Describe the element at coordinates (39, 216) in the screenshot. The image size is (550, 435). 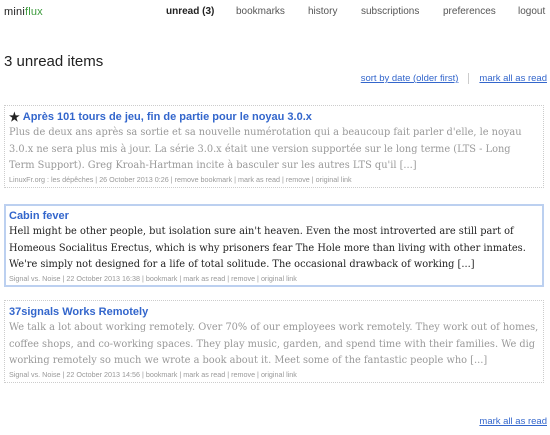
I see `item-title-link: Cabin fever` at that location.